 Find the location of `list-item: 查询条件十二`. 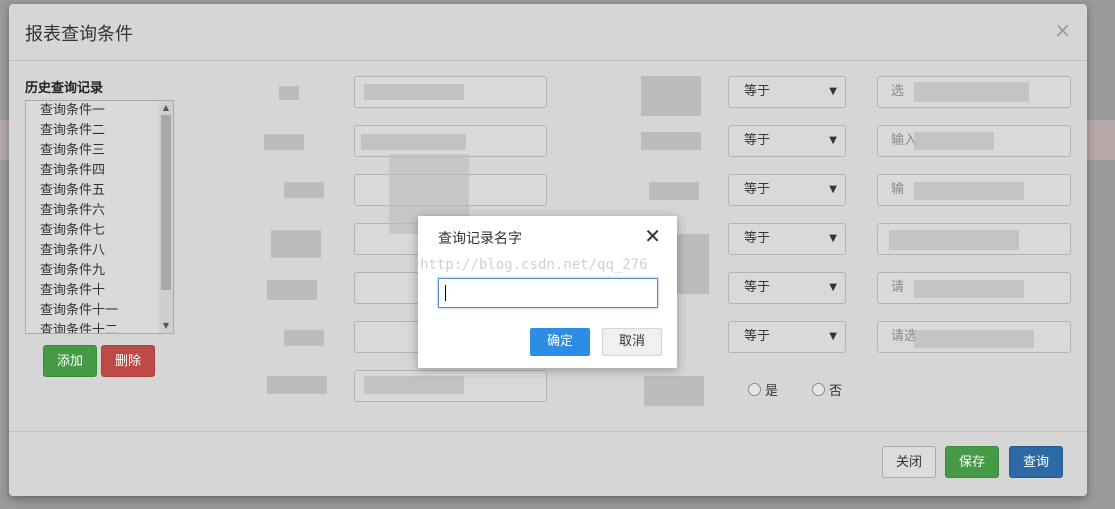

list-item: 查询条件十二 is located at coordinates (99, 327).